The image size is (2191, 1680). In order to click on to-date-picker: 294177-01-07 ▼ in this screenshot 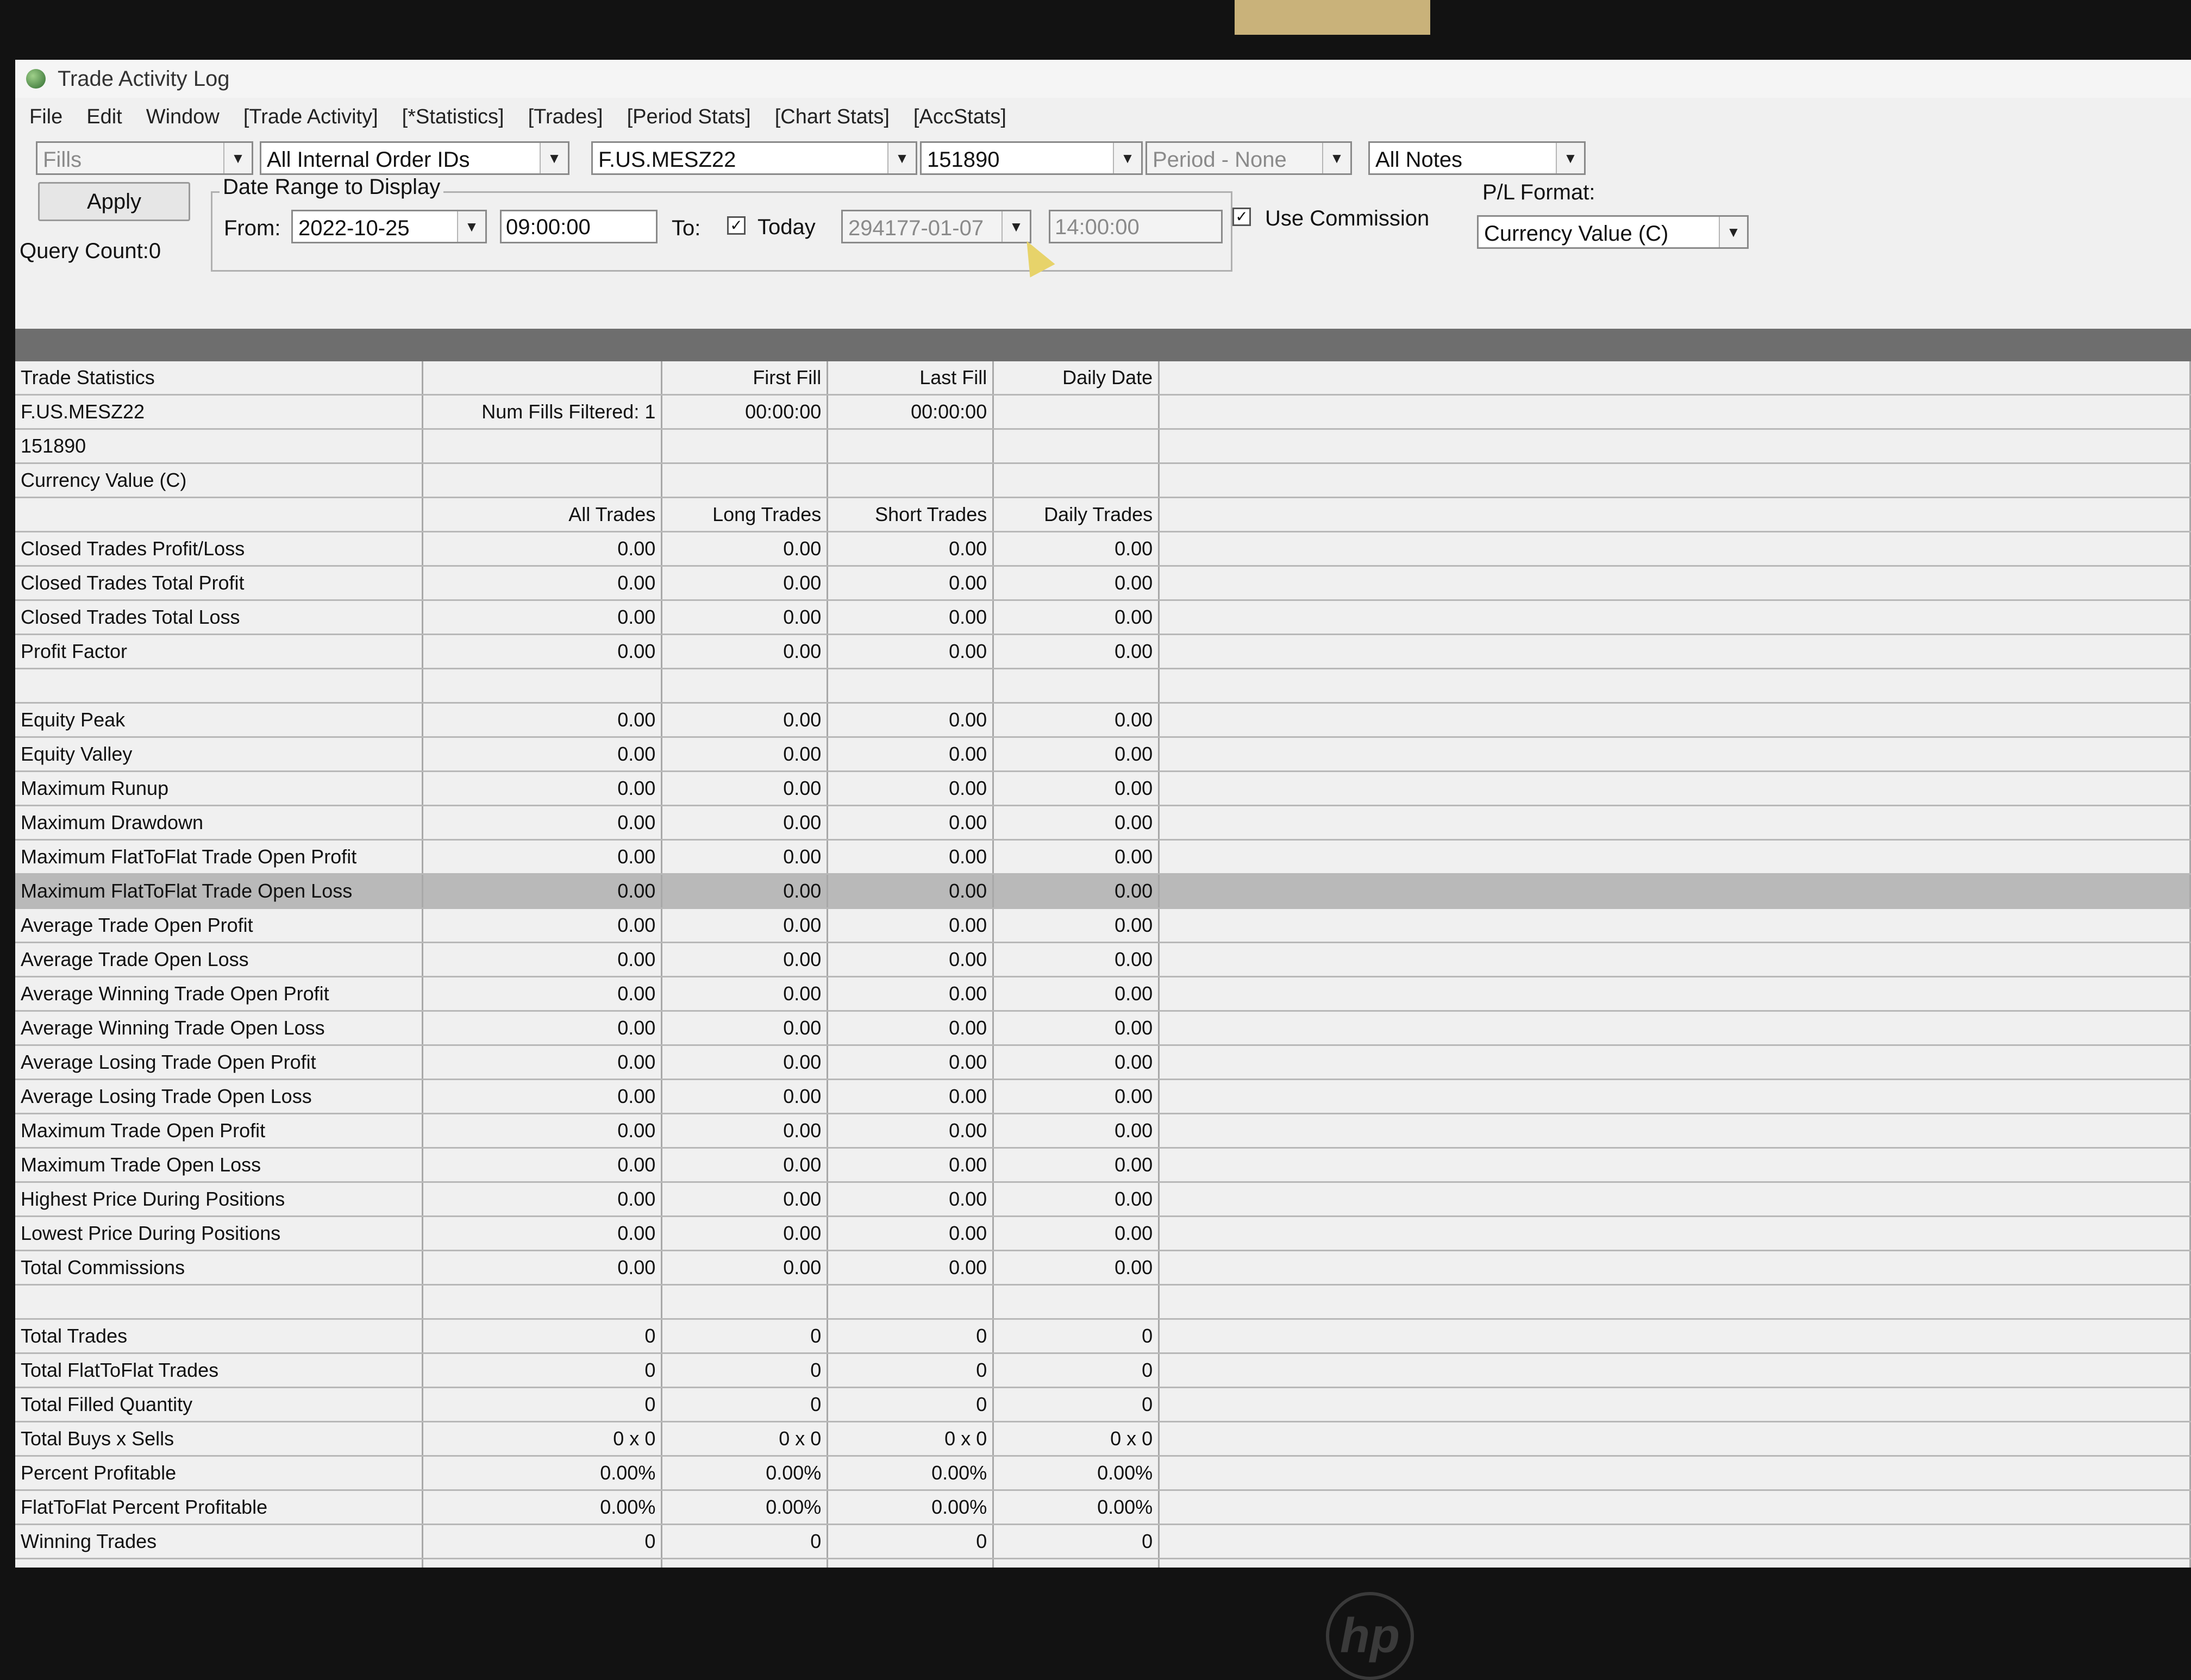, I will do `click(936, 226)`.